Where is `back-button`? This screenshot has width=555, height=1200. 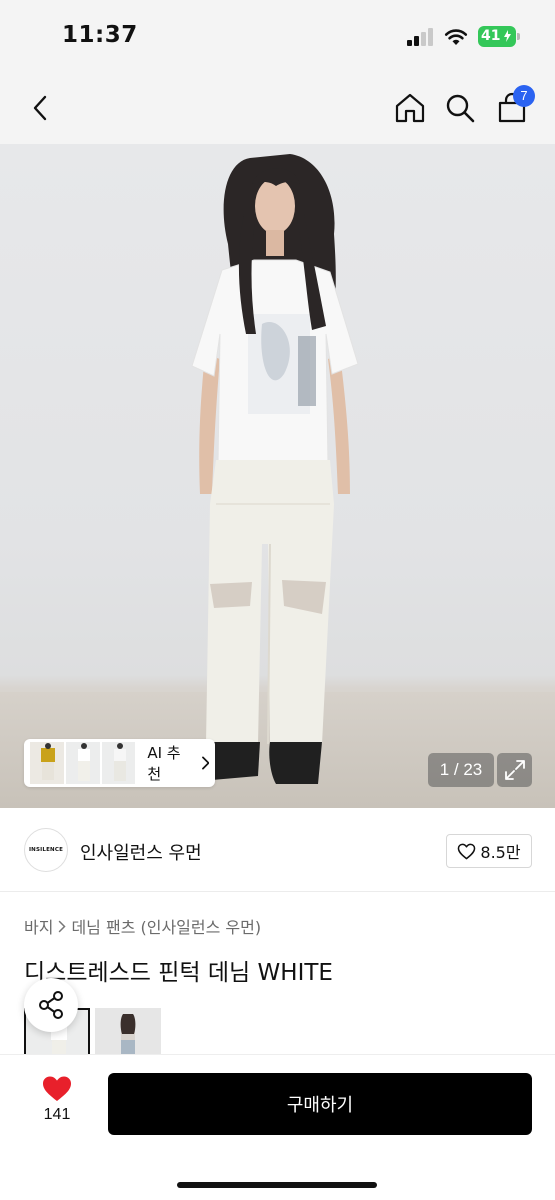 back-button is located at coordinates (40, 108).